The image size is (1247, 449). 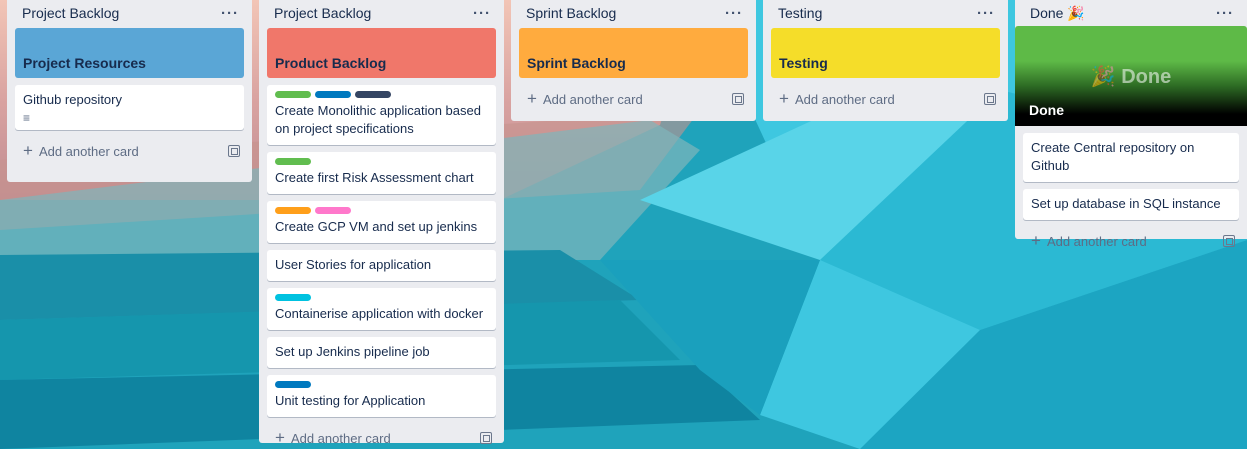 I want to click on card-title: Containerise application with docker, so click(x=379, y=313).